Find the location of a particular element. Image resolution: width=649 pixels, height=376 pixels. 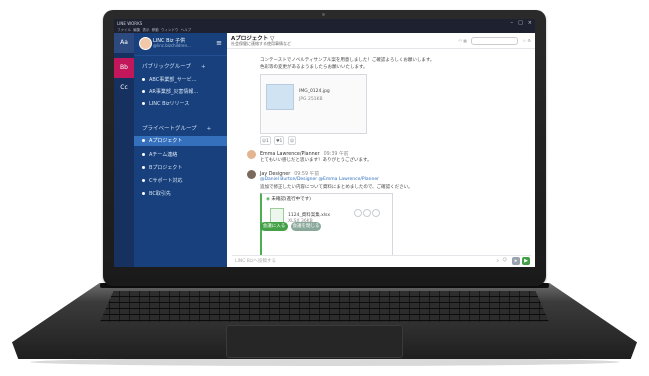

composer-placeholder: LINC Bizへ投稿する is located at coordinates (255, 261).